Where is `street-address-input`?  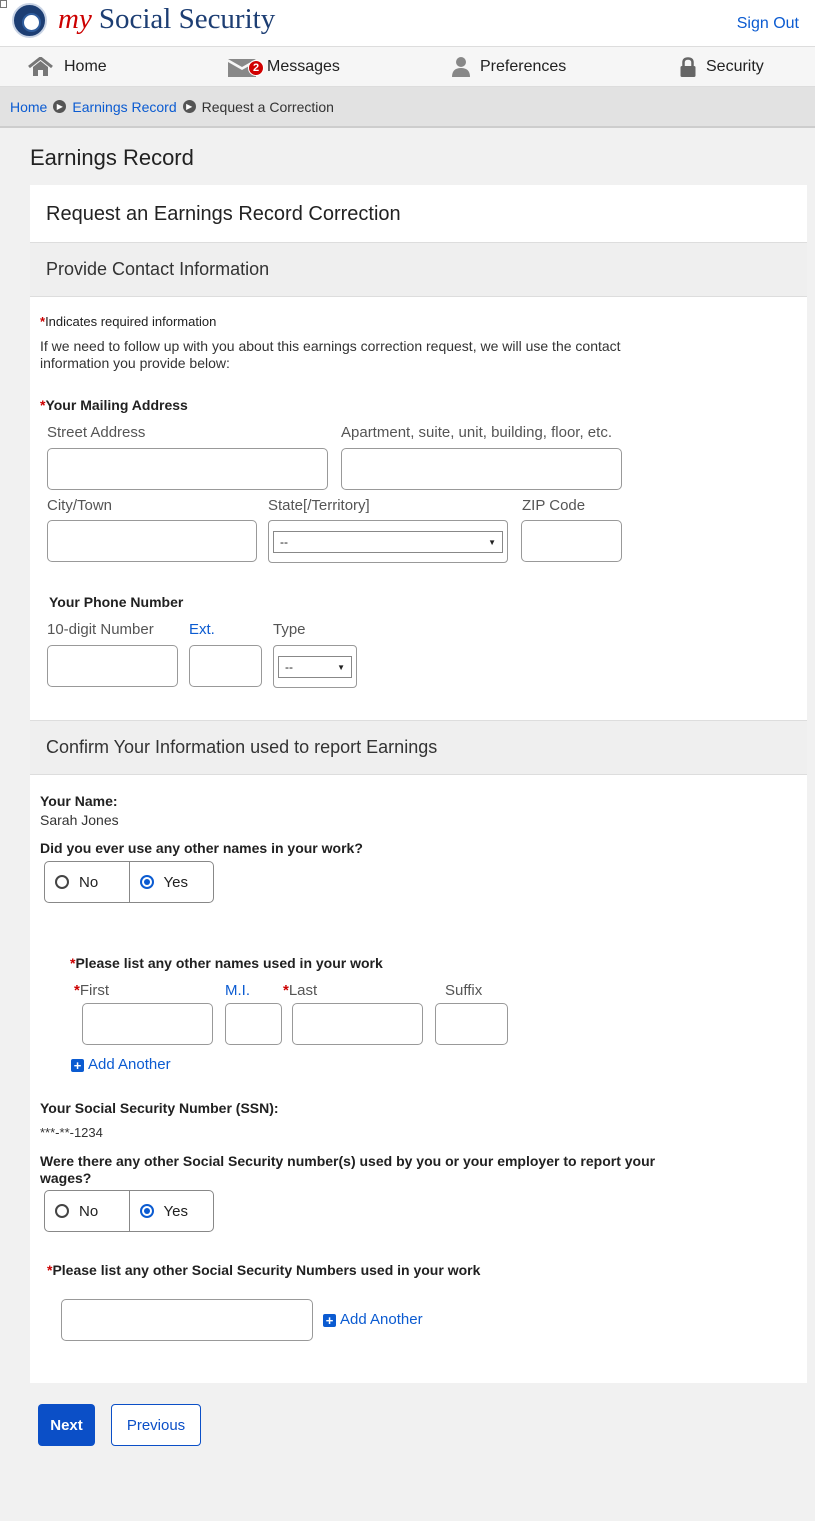
street-address-input is located at coordinates (187, 469).